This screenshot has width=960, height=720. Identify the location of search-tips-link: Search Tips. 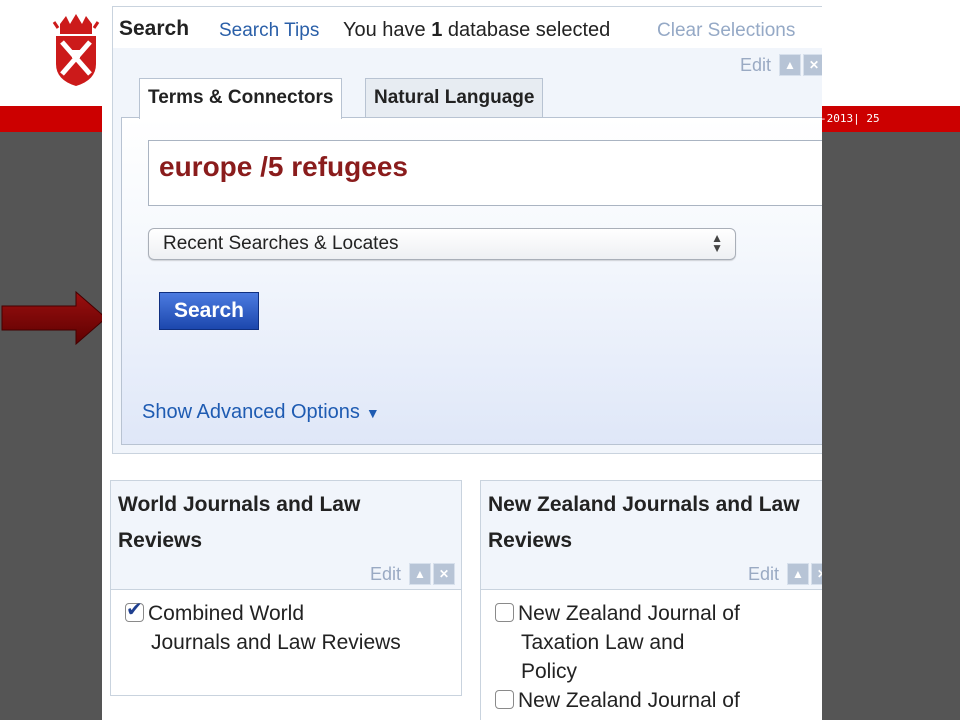
(269, 31).